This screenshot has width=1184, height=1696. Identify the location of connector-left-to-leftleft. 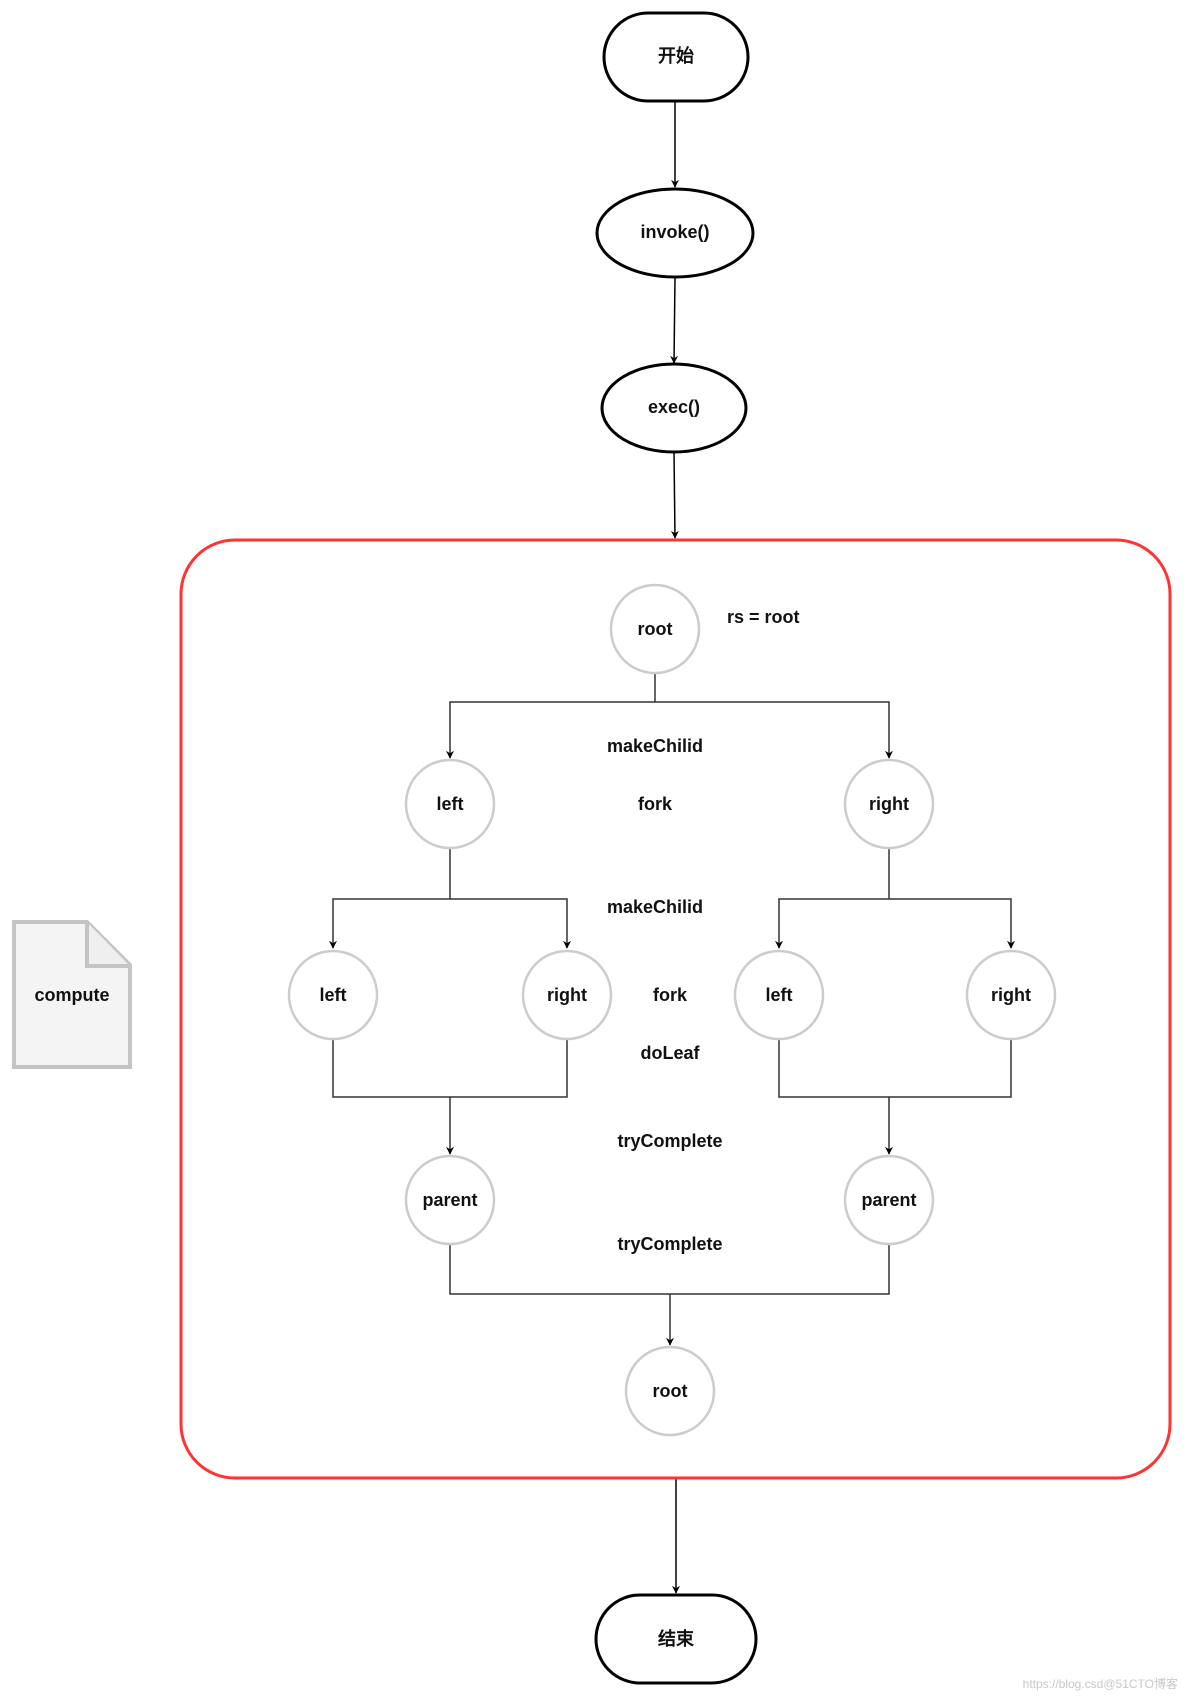
(389, 923).